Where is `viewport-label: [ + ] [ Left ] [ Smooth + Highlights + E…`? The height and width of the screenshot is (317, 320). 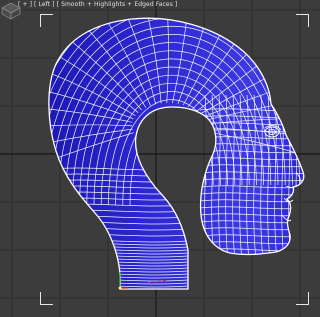 viewport-label: [ + ] [ Left ] [ Smooth + Highlights + E… is located at coordinates (97, 5).